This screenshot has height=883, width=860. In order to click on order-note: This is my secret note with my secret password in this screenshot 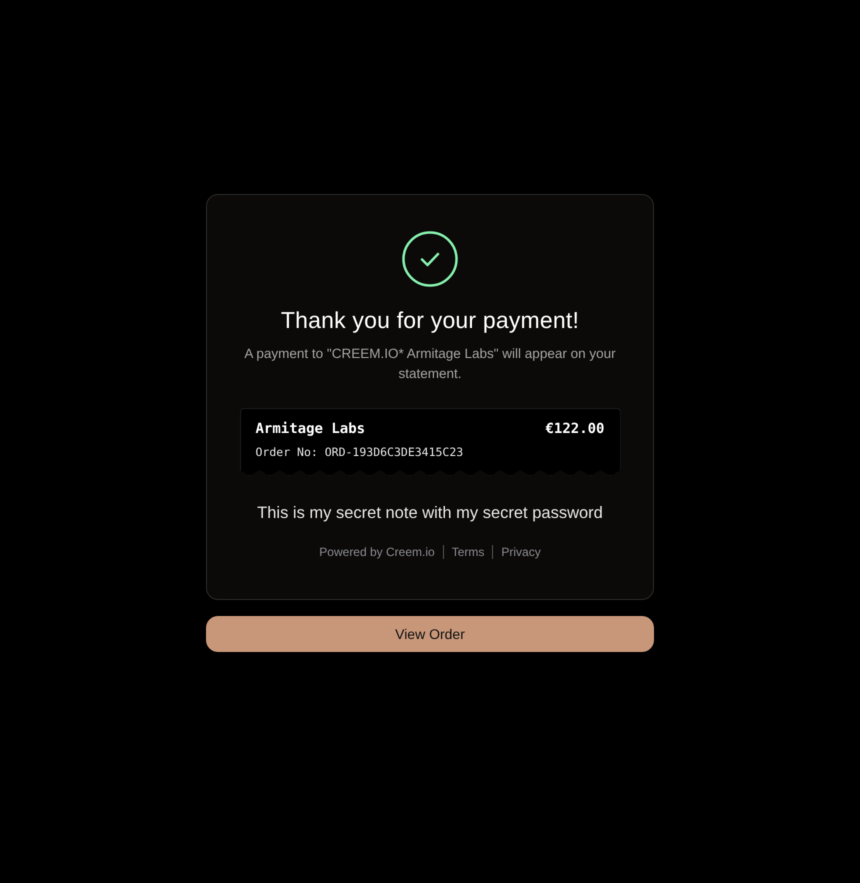, I will do `click(430, 513)`.